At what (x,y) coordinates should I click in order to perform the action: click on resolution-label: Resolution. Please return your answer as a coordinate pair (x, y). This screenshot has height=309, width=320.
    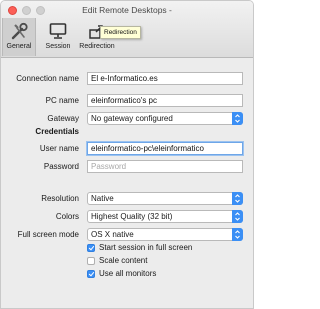
    Looking at the image, I should click on (60, 198).